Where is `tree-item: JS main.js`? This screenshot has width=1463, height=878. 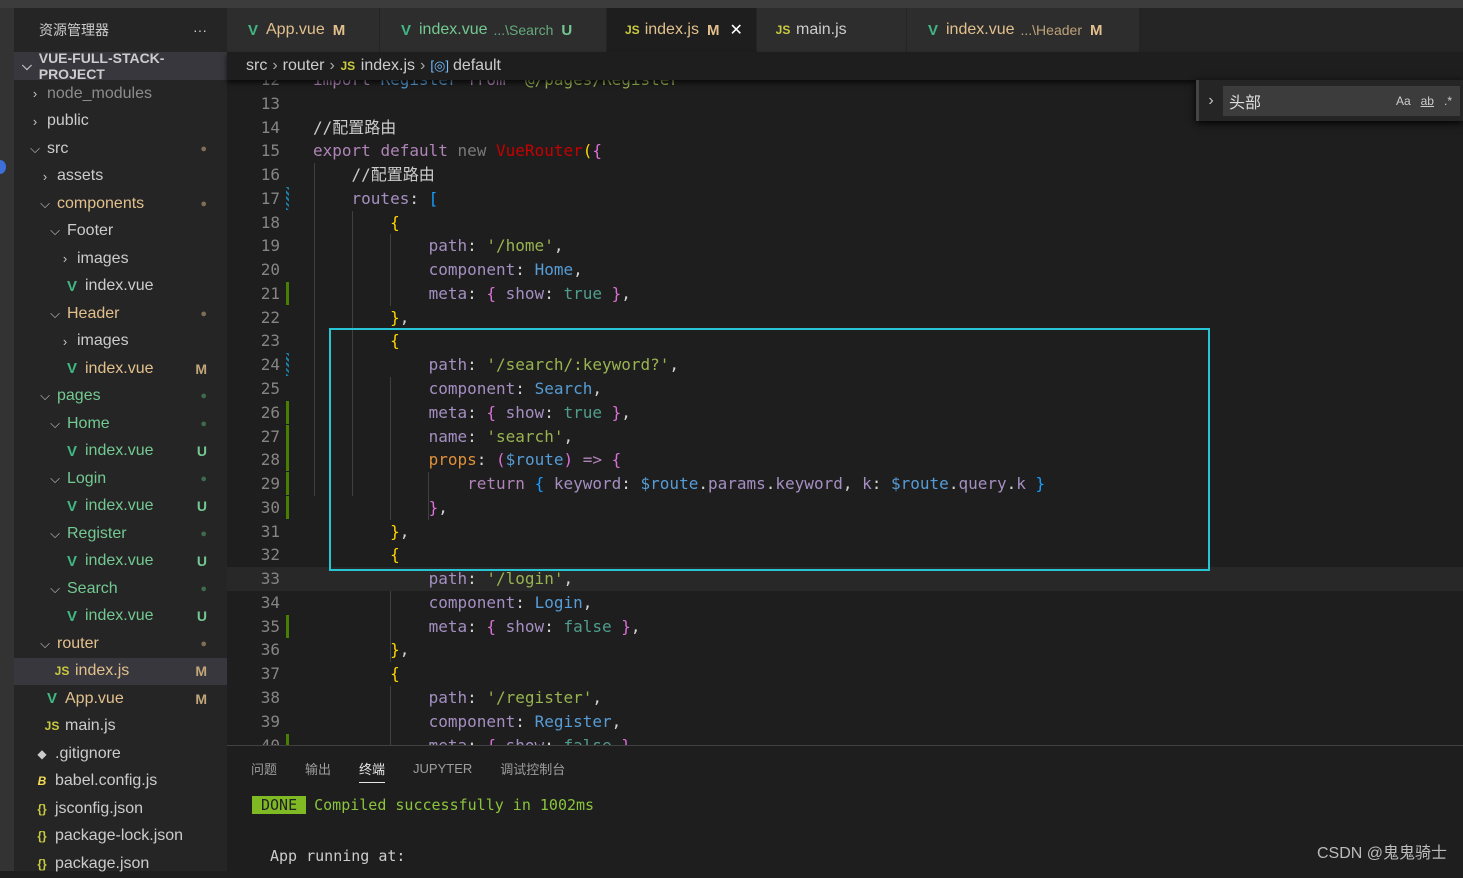 tree-item: JS main.js is located at coordinates (120, 727).